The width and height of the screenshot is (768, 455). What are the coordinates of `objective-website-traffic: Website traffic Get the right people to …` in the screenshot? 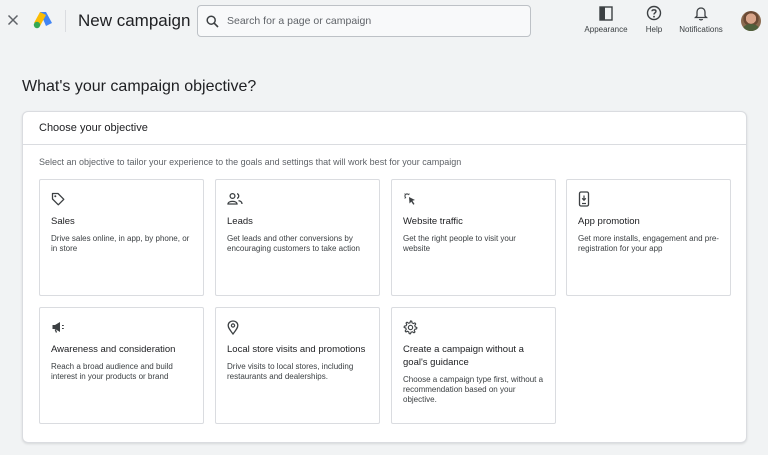 It's located at (473, 237).